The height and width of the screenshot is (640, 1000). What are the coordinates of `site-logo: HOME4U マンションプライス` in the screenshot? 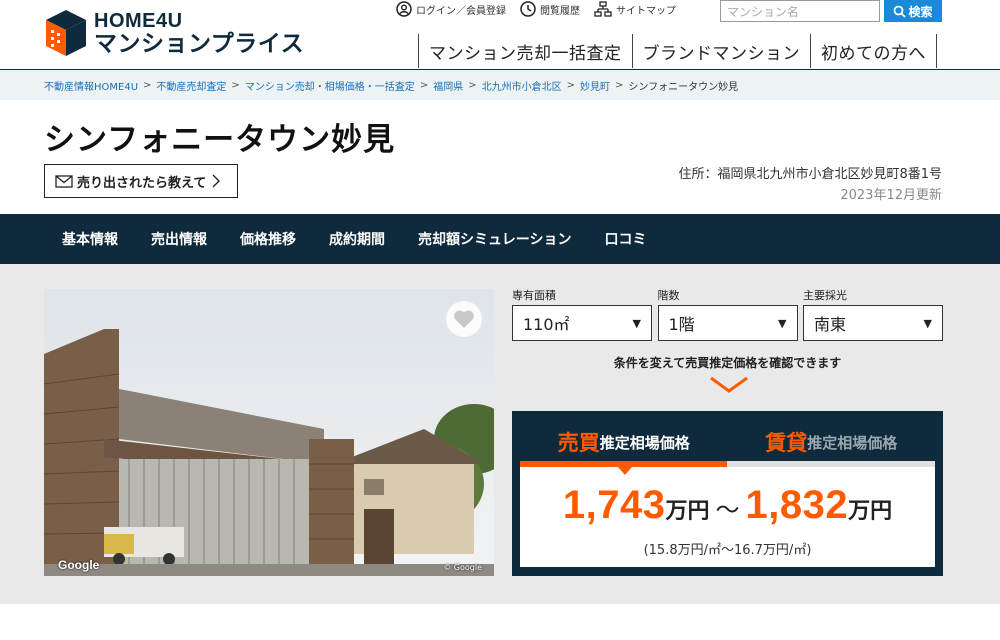 It's located at (174, 33).